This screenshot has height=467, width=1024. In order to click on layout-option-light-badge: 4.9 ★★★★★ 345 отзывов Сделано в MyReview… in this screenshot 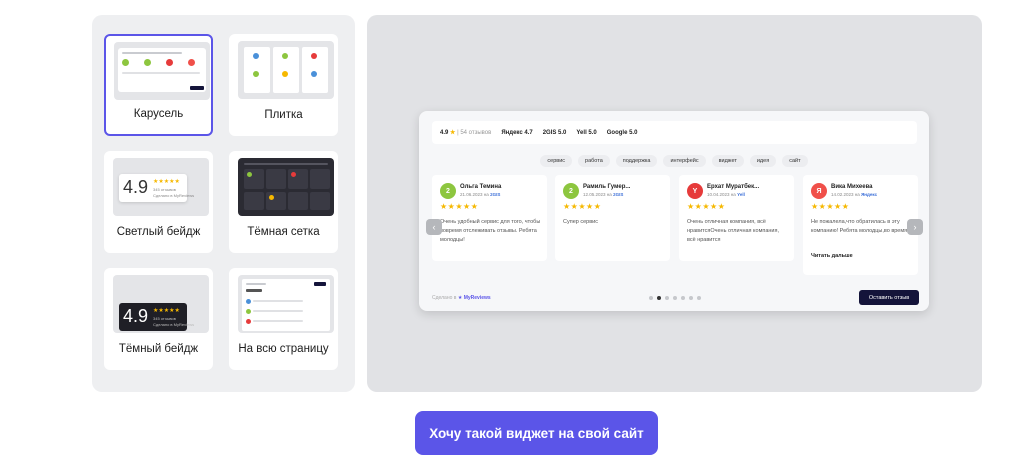, I will do `click(158, 202)`.